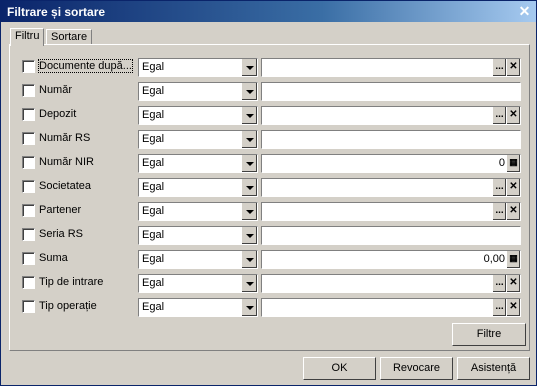 The image size is (537, 386). Describe the element at coordinates (65, 138) in the screenshot. I see `filter-label: Număr RS` at that location.